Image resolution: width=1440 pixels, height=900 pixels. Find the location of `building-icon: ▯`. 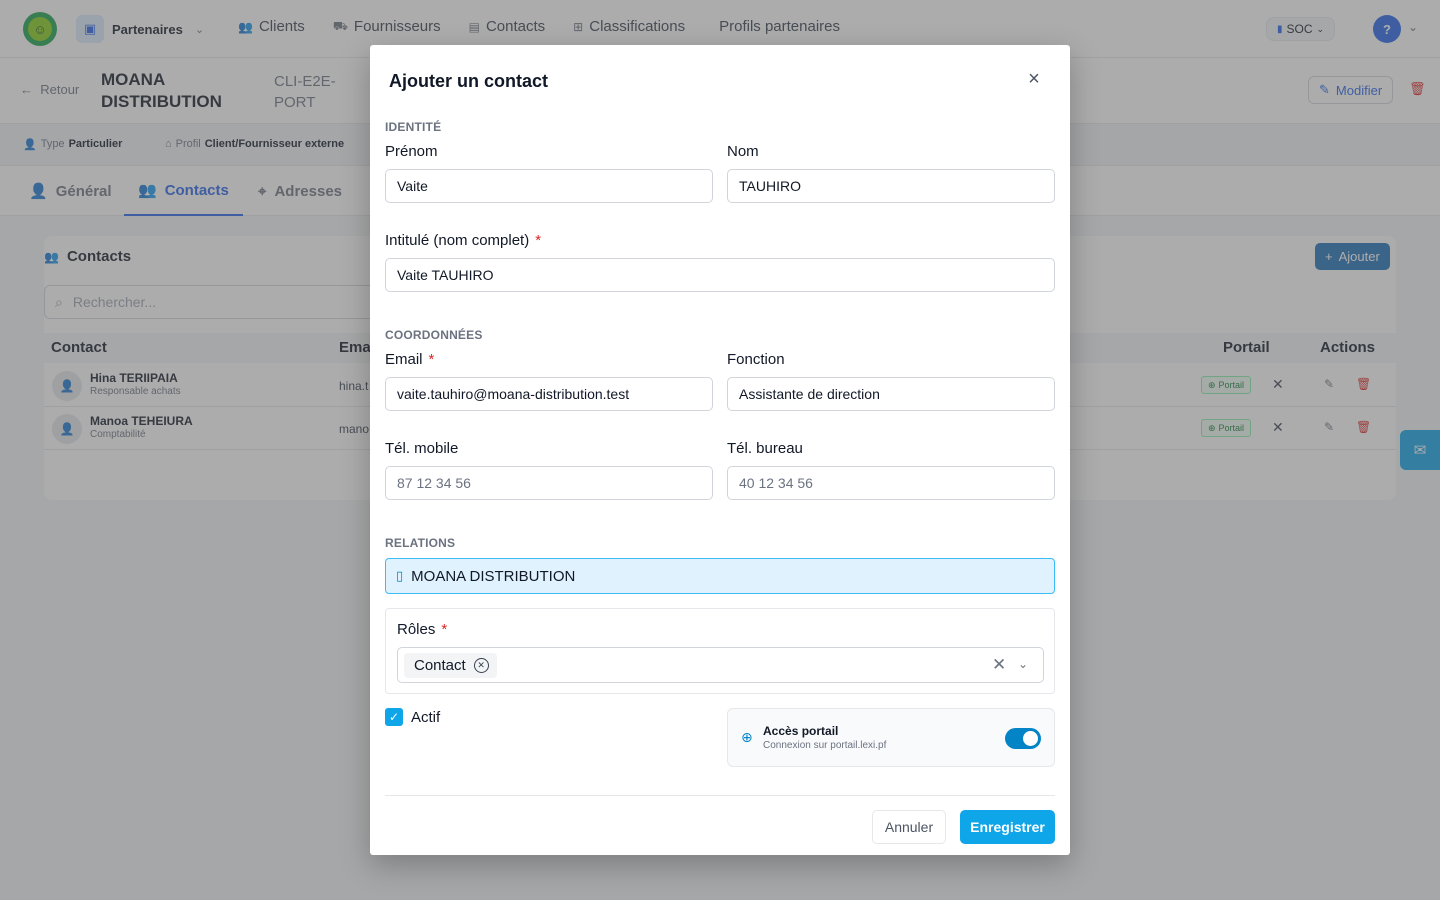

building-icon: ▯ is located at coordinates (400, 575).